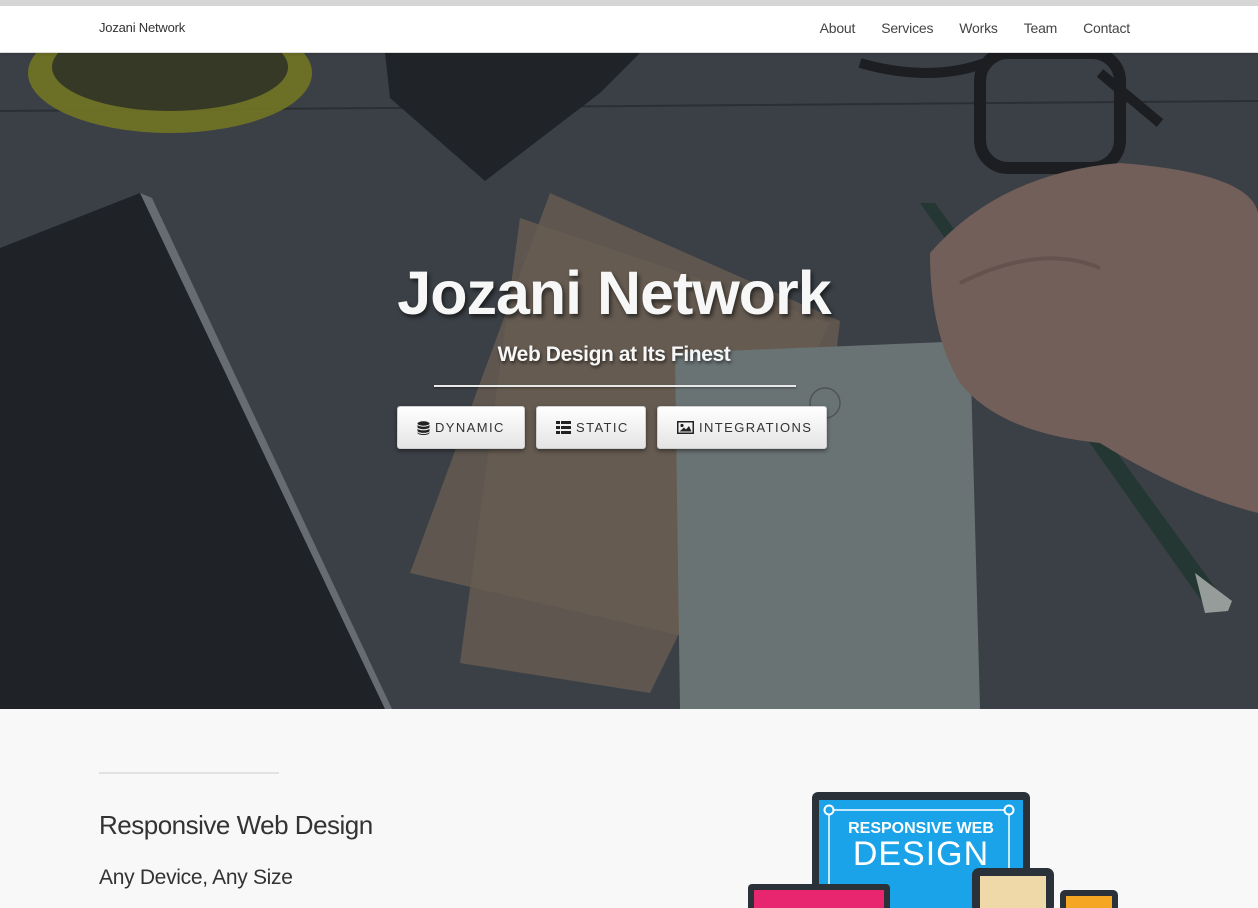 The image size is (1258, 908). Describe the element at coordinates (423, 427) in the screenshot. I see `database-icon` at that location.